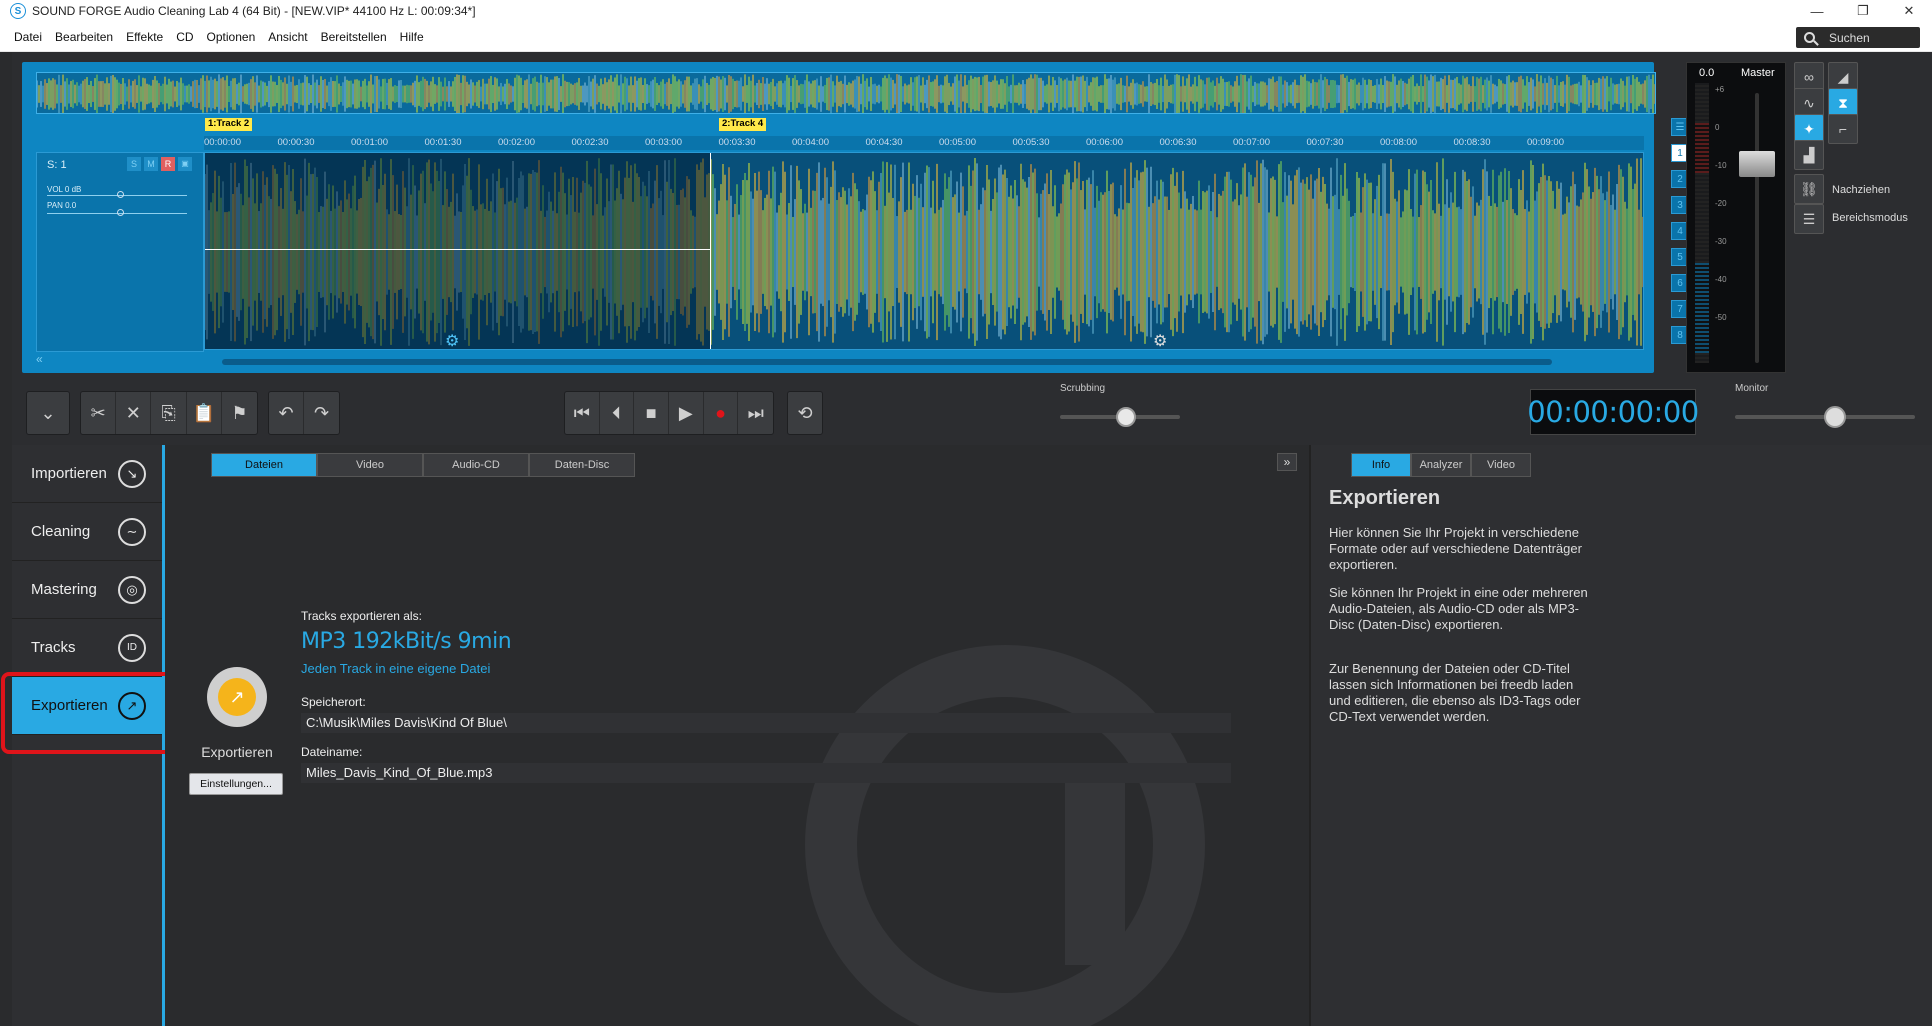  I want to click on filename-label: Dateiname:, so click(332, 752).